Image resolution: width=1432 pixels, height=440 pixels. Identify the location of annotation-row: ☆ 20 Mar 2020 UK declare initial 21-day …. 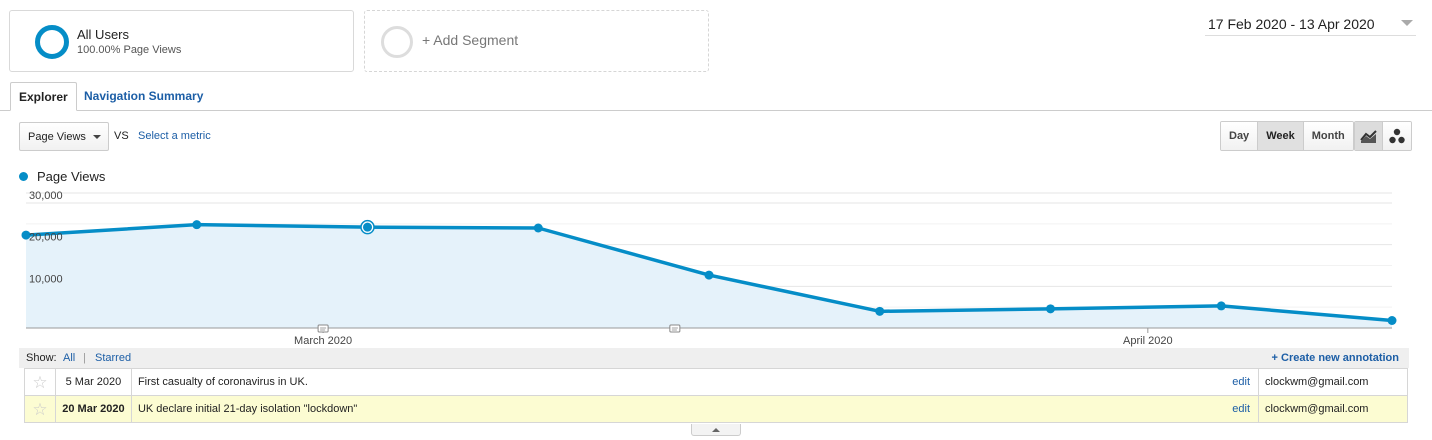
(716, 409).